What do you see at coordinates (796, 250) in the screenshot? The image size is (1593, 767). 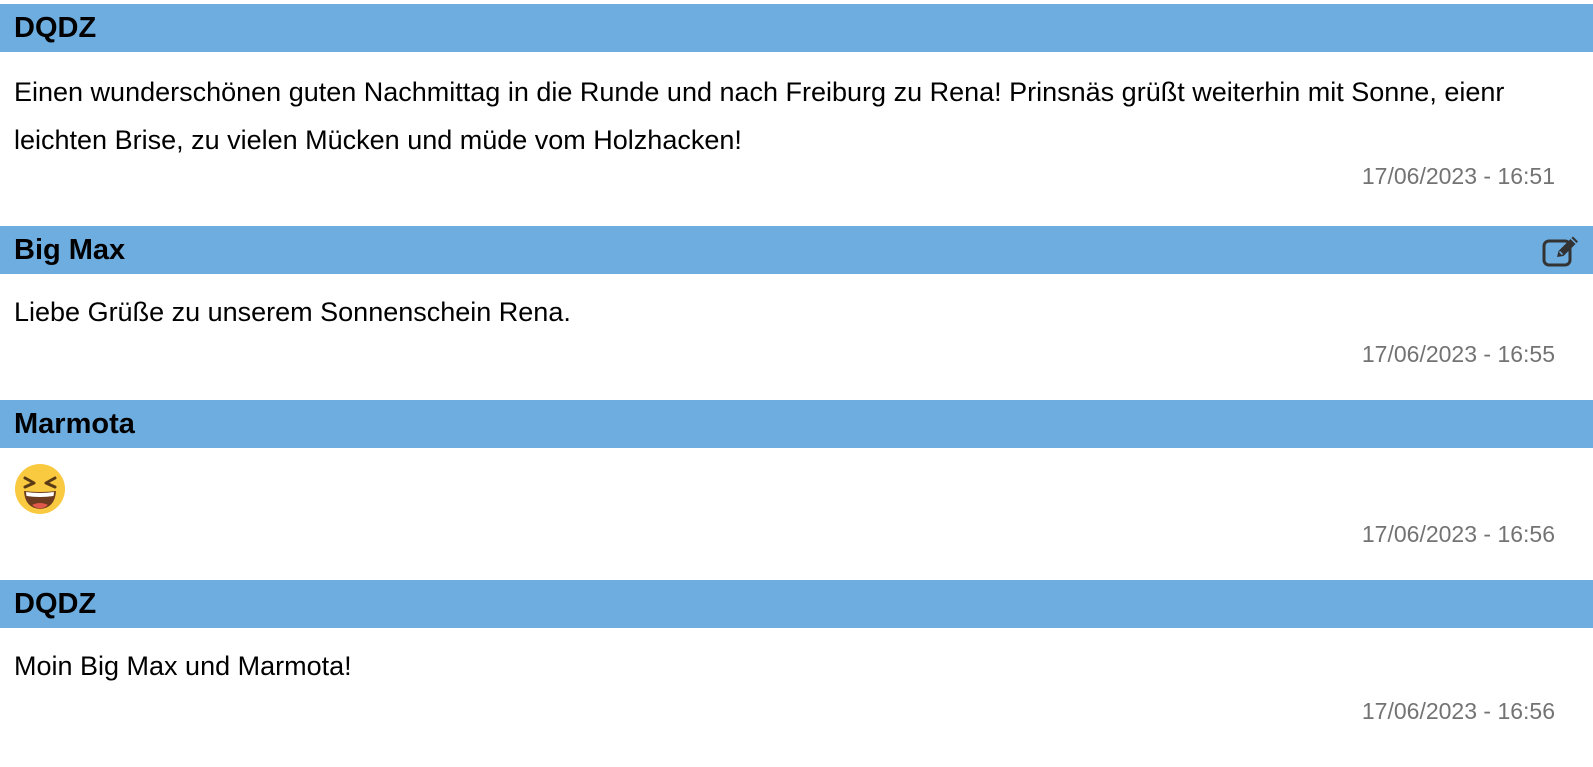 I see `post-header: Big Max` at bounding box center [796, 250].